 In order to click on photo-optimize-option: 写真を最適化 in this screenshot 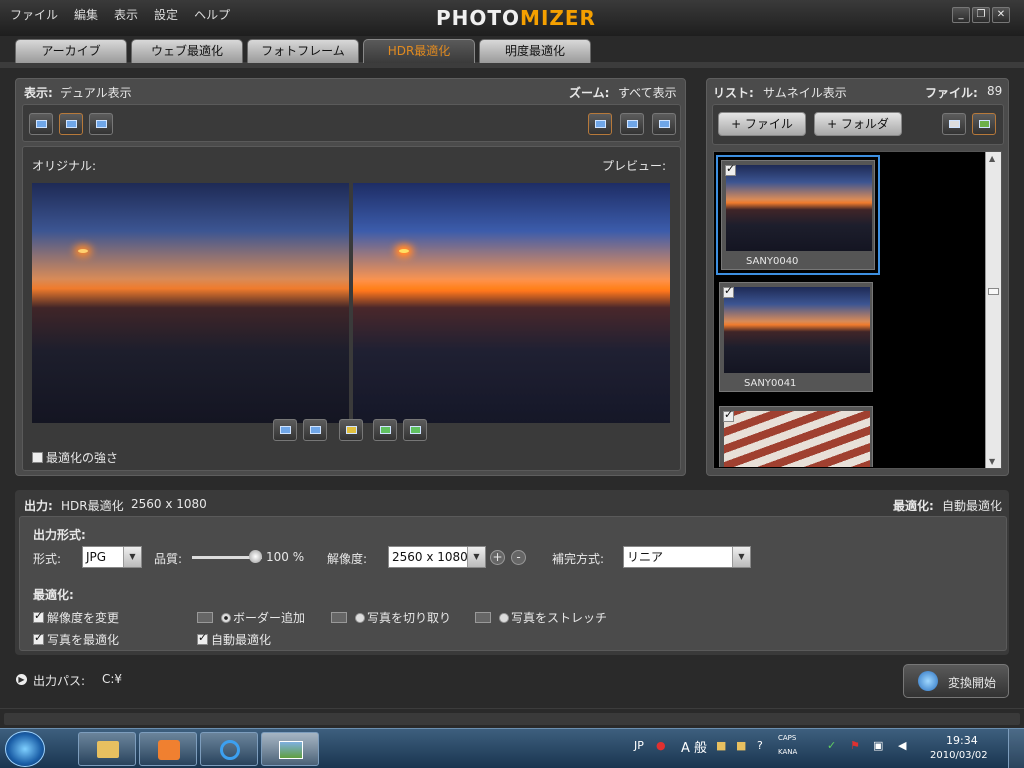, I will do `click(76, 639)`.